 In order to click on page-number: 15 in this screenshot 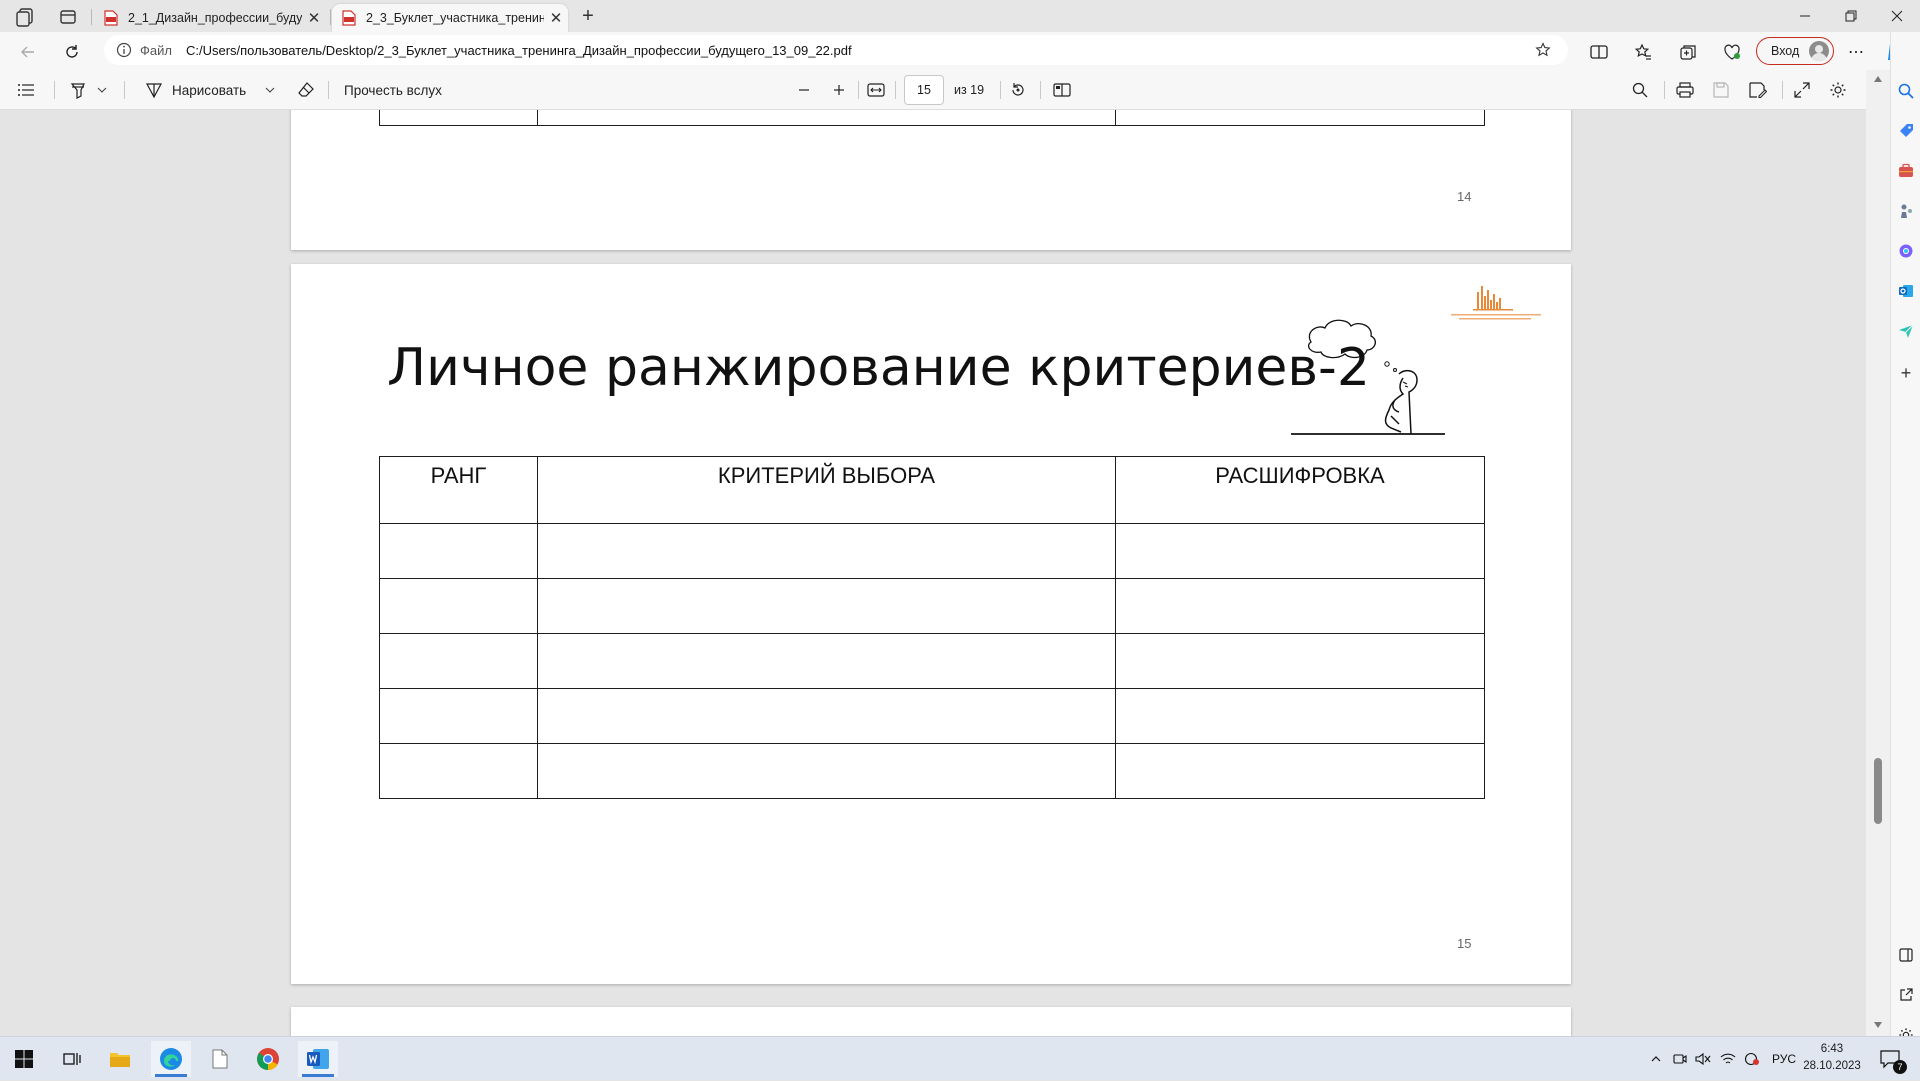, I will do `click(1464, 943)`.